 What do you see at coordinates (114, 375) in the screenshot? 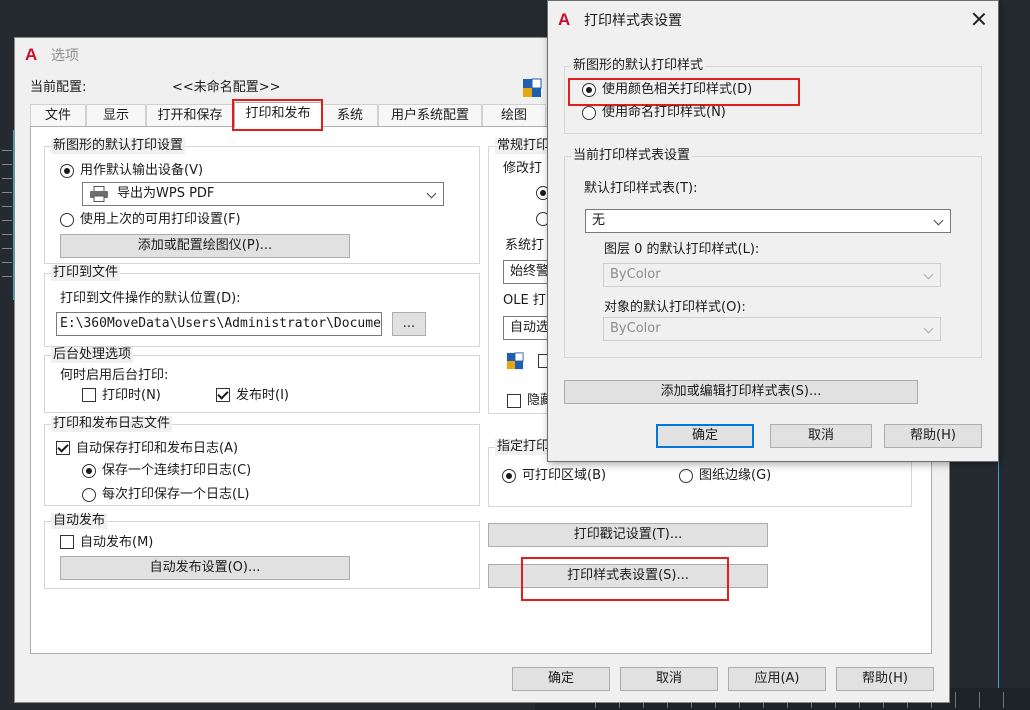
I see `background-when-label: 何时启用后台打印:` at bounding box center [114, 375].